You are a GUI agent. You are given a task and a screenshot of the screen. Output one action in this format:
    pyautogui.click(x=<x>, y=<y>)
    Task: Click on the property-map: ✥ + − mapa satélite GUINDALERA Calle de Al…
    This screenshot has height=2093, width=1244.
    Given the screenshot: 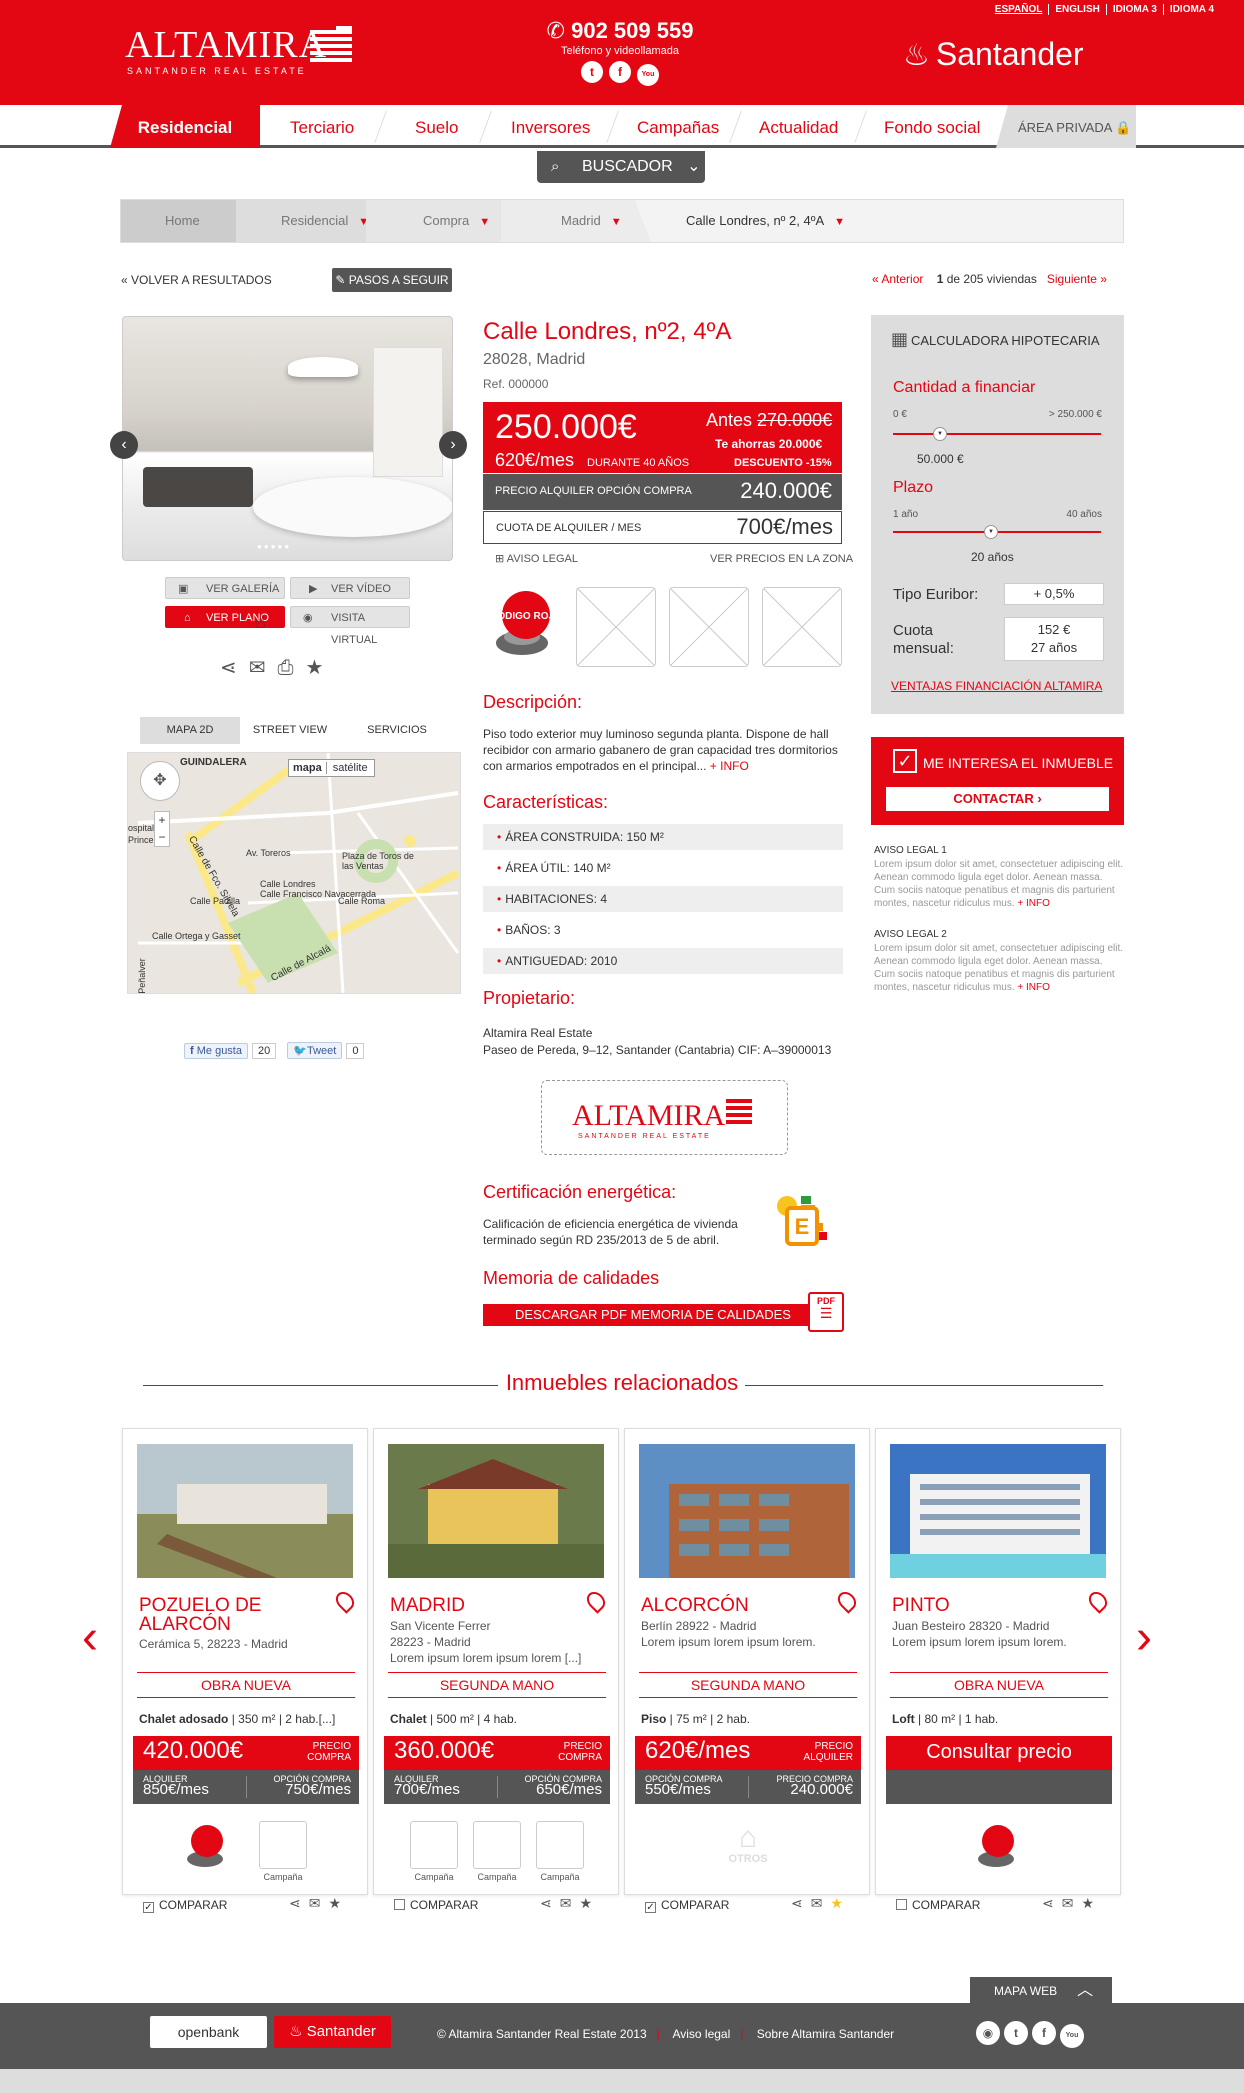 What is the action you would take?
    pyautogui.click(x=294, y=873)
    